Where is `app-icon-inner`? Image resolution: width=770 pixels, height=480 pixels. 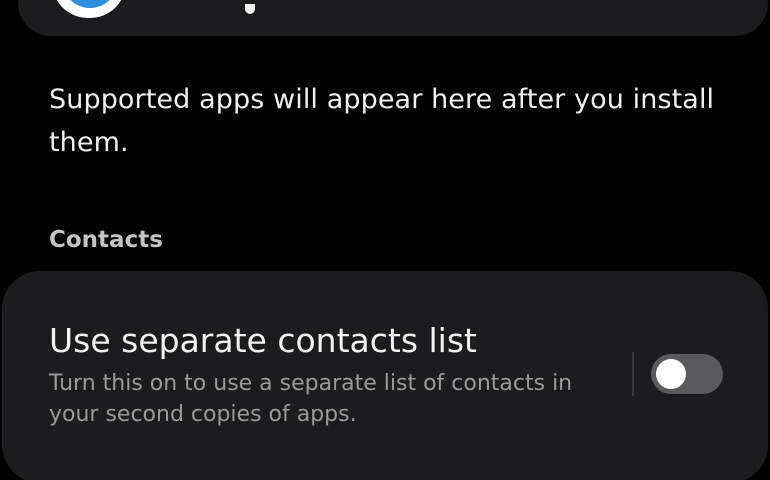 app-icon-inner is located at coordinates (90, 4).